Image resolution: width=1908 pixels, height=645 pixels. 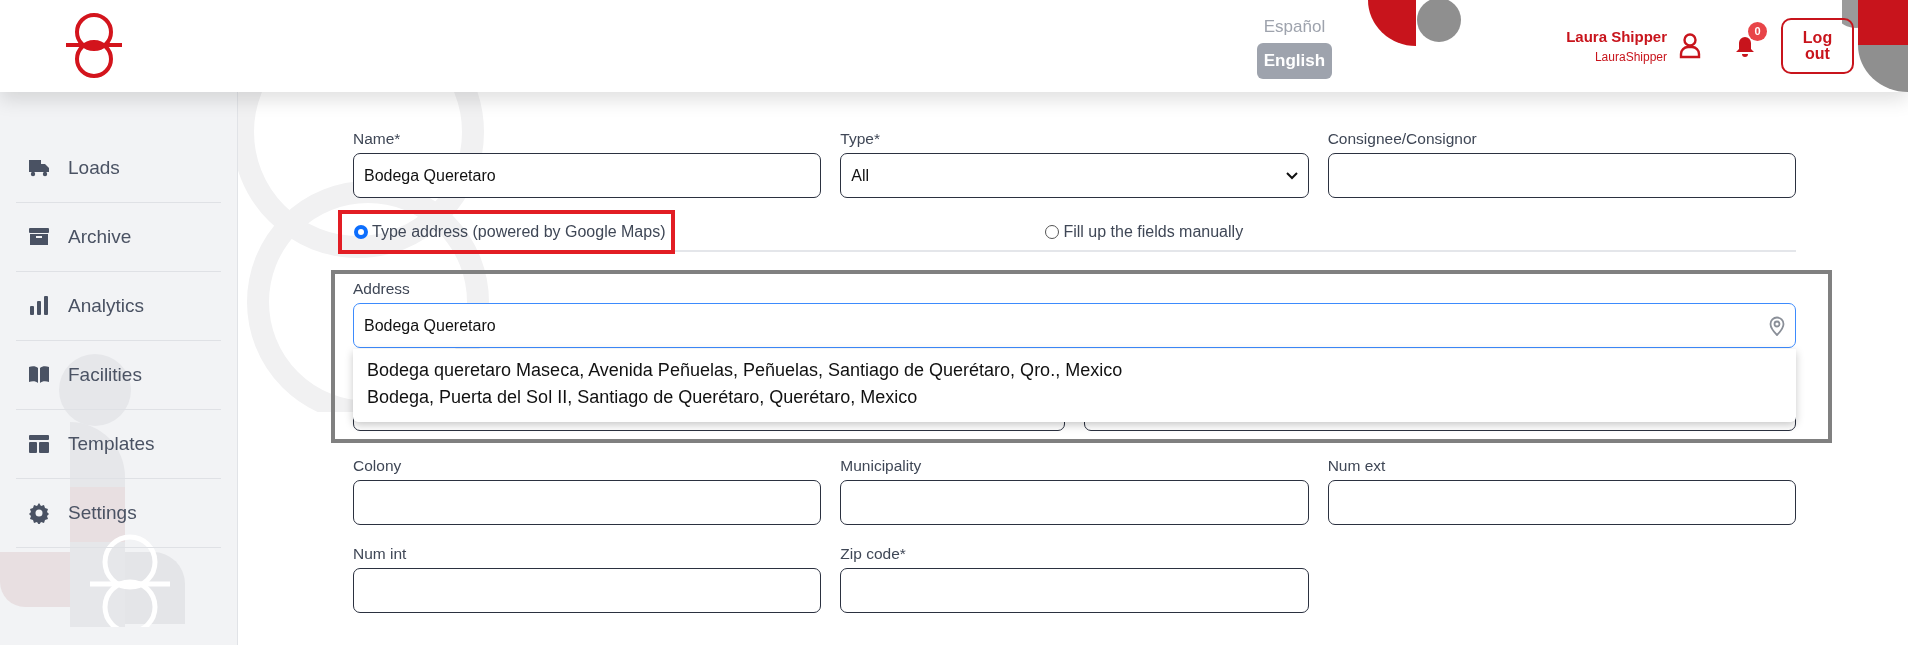 I want to click on field-label: Address, so click(x=382, y=289).